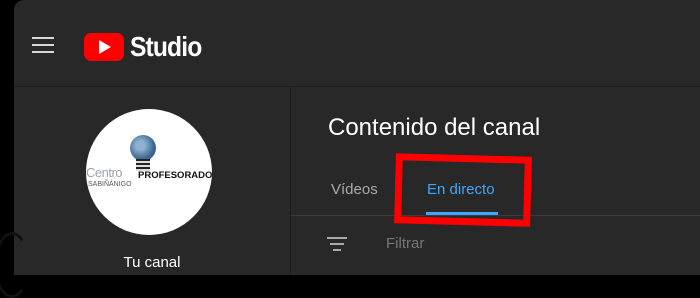  What do you see at coordinates (43, 45) in the screenshot?
I see `menu-icon` at bounding box center [43, 45].